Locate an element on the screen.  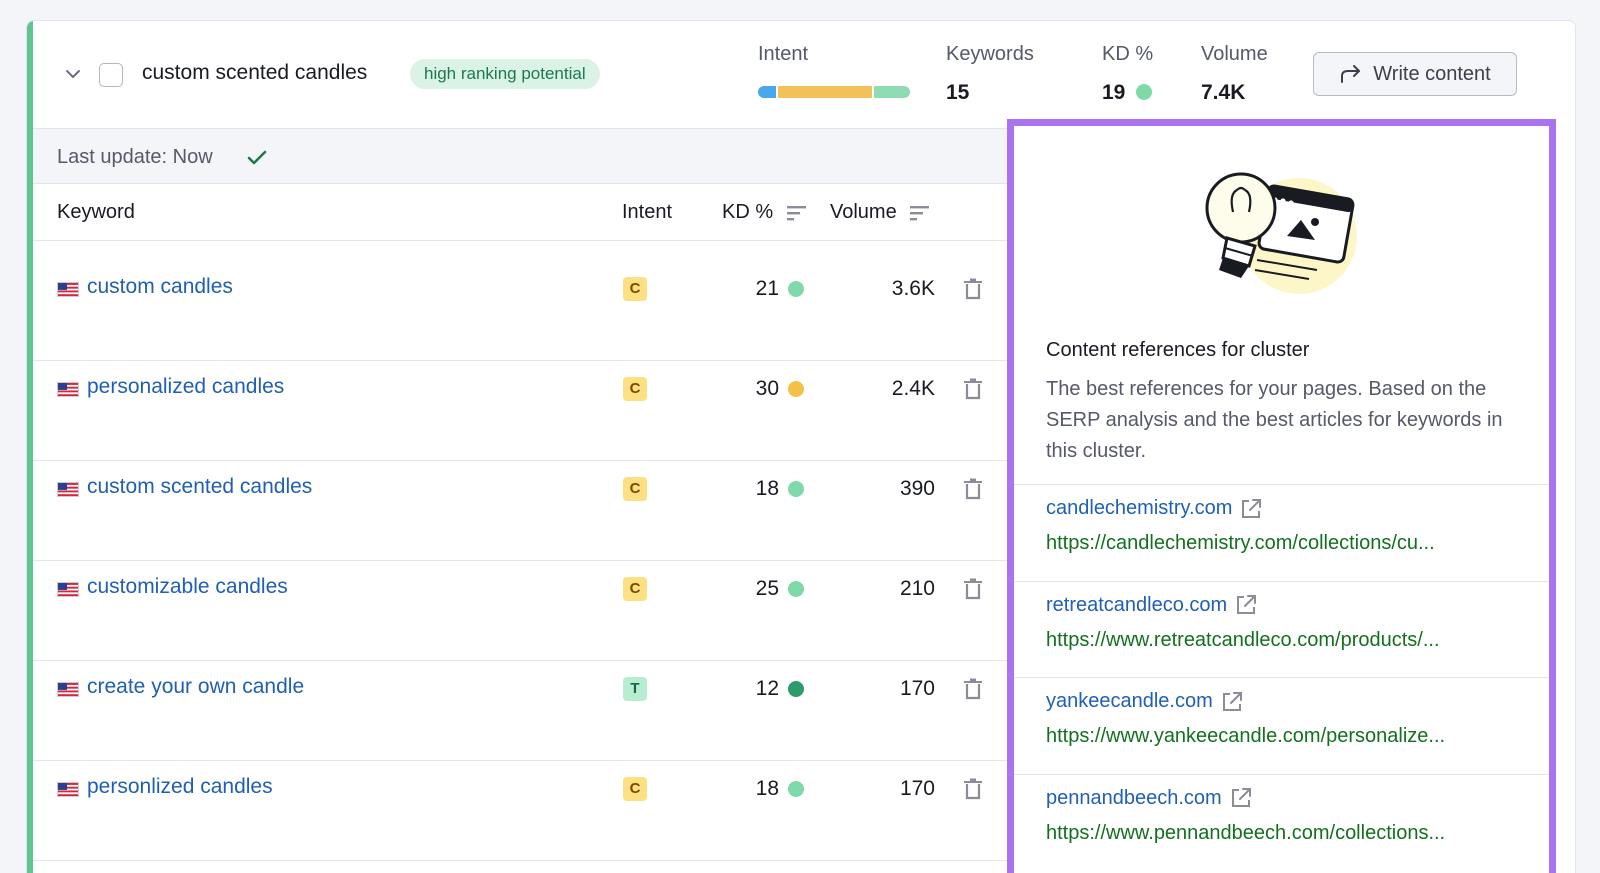
keywords-count: 15 is located at coordinates (958, 92).